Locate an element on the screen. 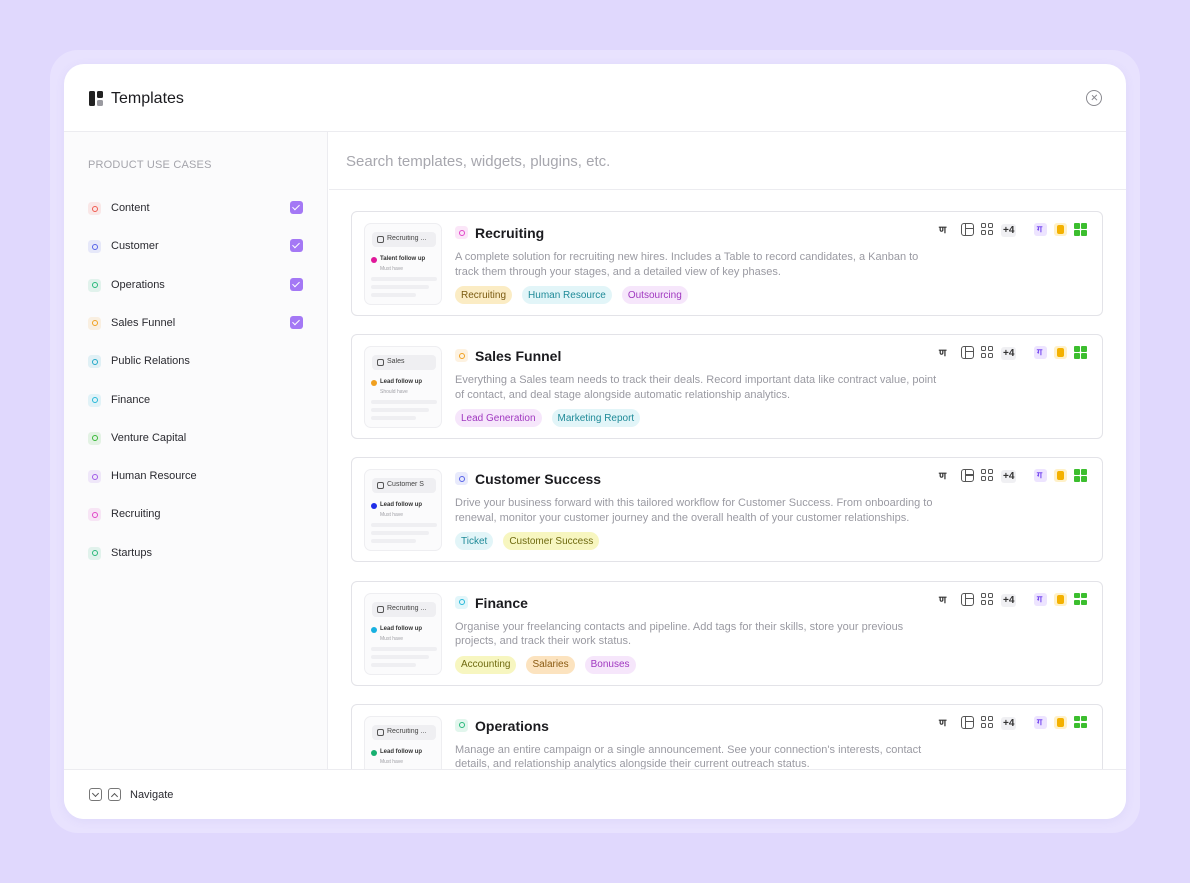 Image resolution: width=1190 pixels, height=883 pixels. tag-badge: Human Resource is located at coordinates (567, 295).